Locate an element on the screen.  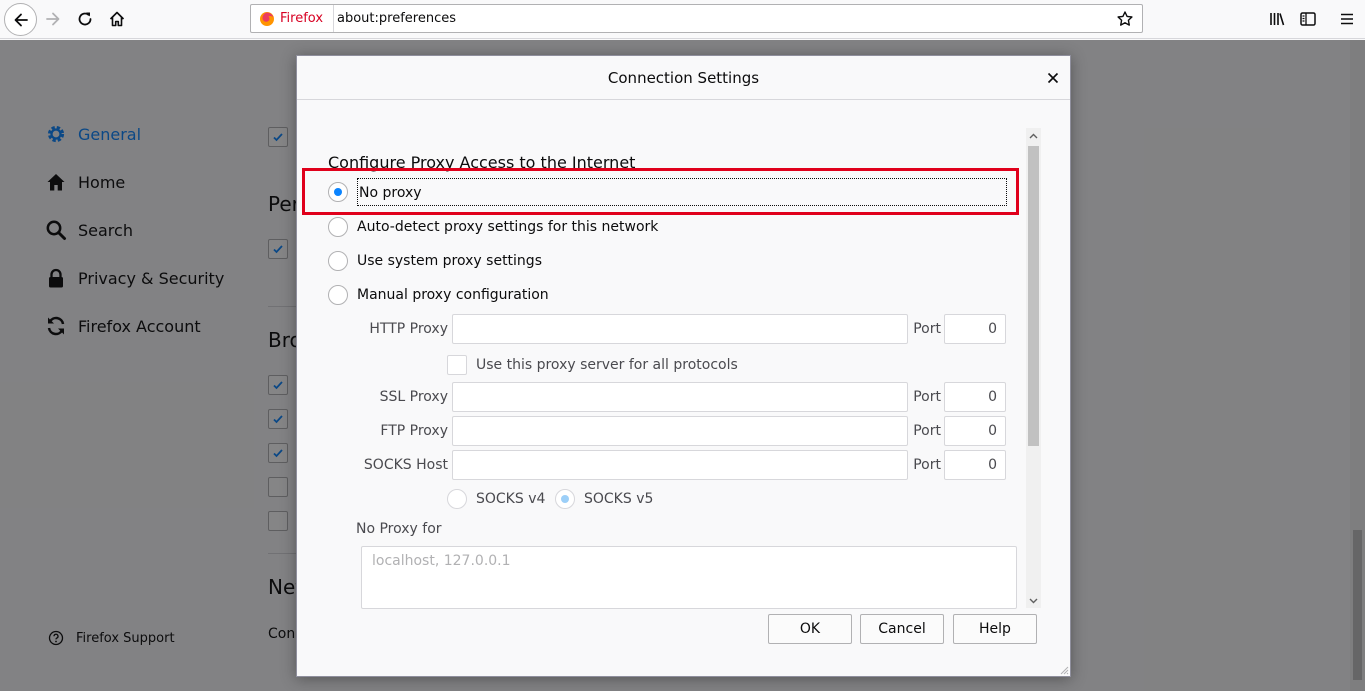
sidebar-icon is located at coordinates (1308, 19).